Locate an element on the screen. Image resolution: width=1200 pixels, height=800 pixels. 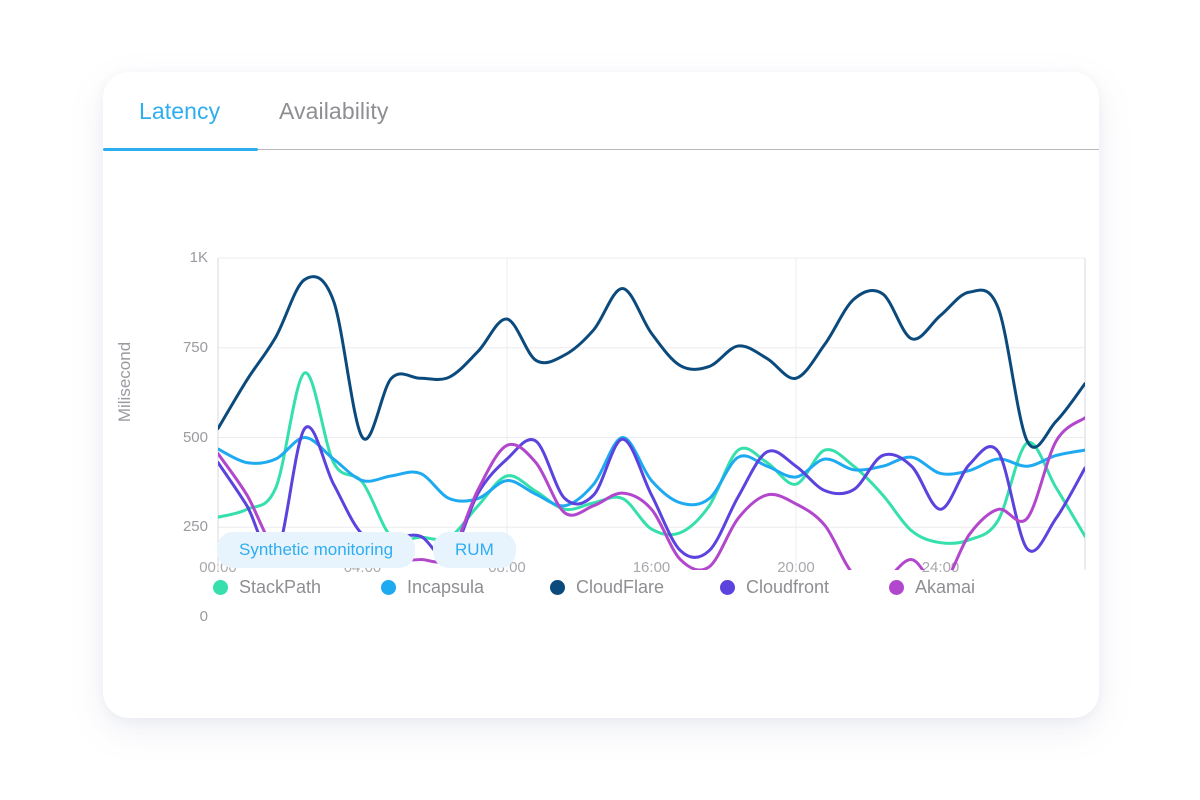
chip-synthetic-monitoring: Synthetic monitoring is located at coordinates (316, 550).